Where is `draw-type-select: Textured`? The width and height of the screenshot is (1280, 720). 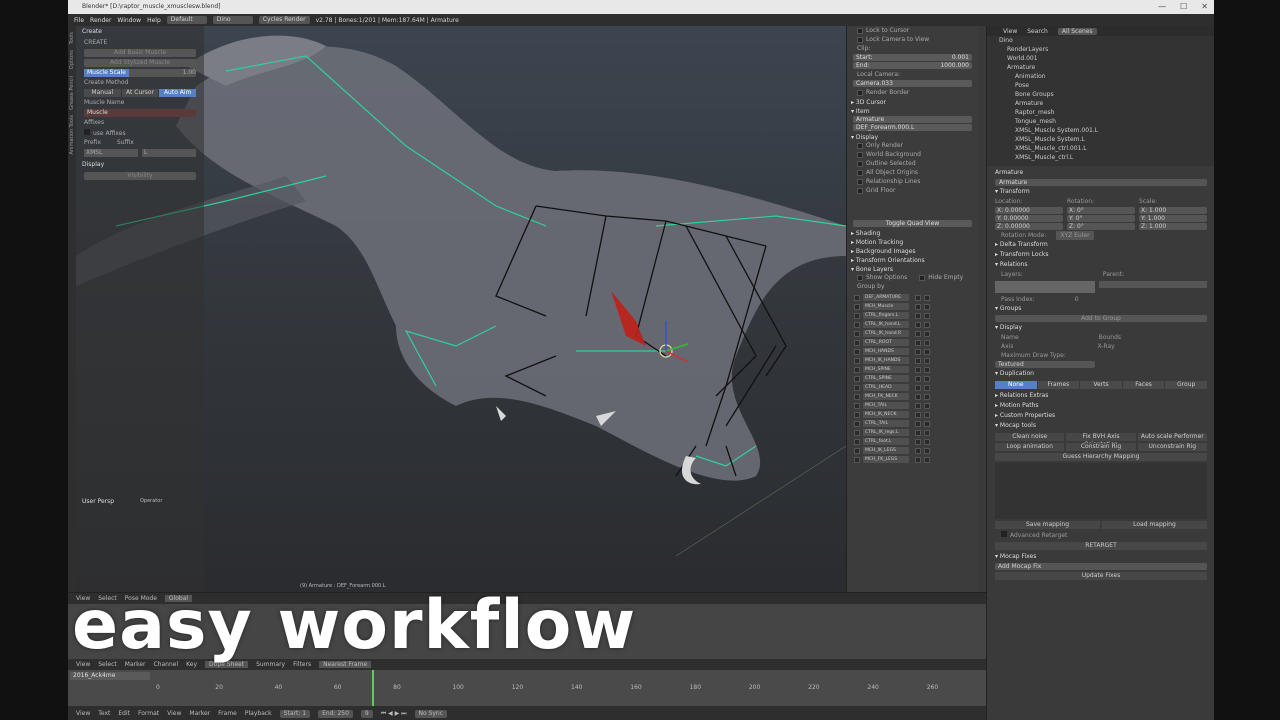 draw-type-select: Textured is located at coordinates (1045, 364).